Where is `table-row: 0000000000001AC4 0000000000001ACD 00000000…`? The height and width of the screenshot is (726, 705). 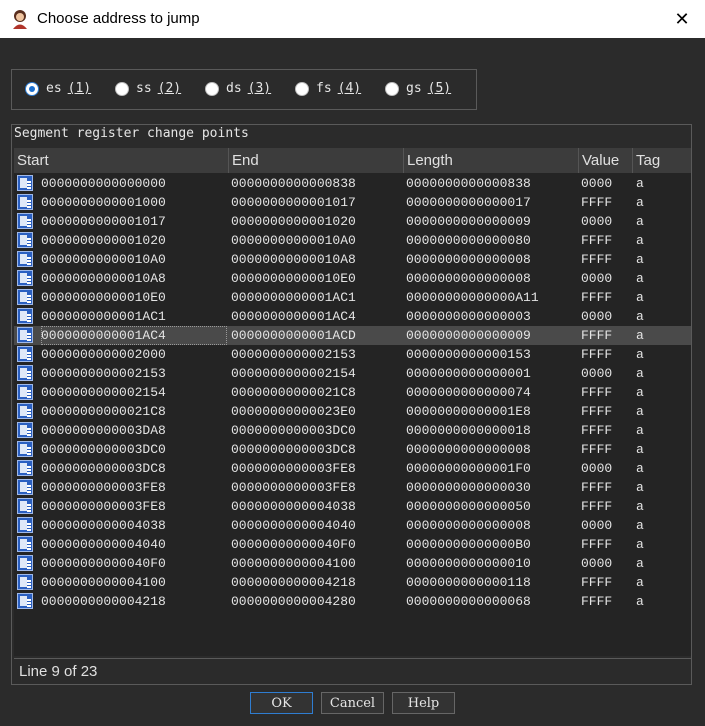
table-row: 0000000000001AC4 0000000000001ACD 00000000… is located at coordinates (352, 335).